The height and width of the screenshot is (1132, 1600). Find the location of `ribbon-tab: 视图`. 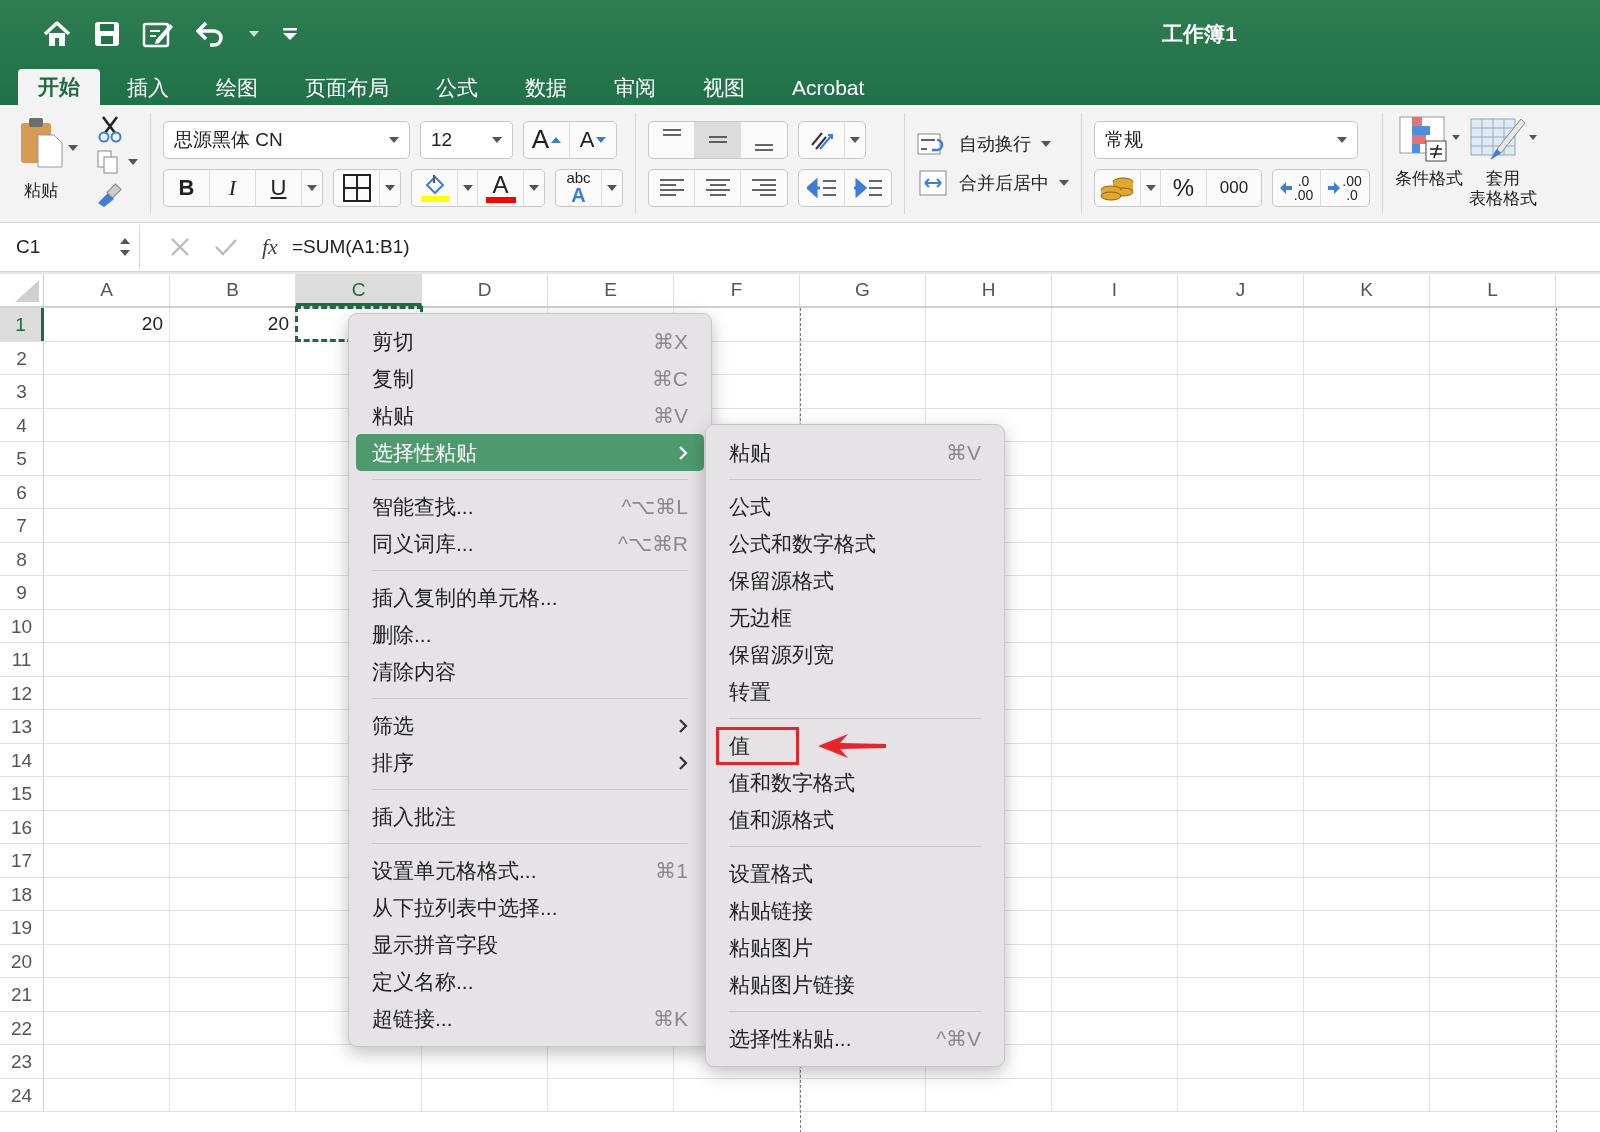

ribbon-tab: 视图 is located at coordinates (724, 88).